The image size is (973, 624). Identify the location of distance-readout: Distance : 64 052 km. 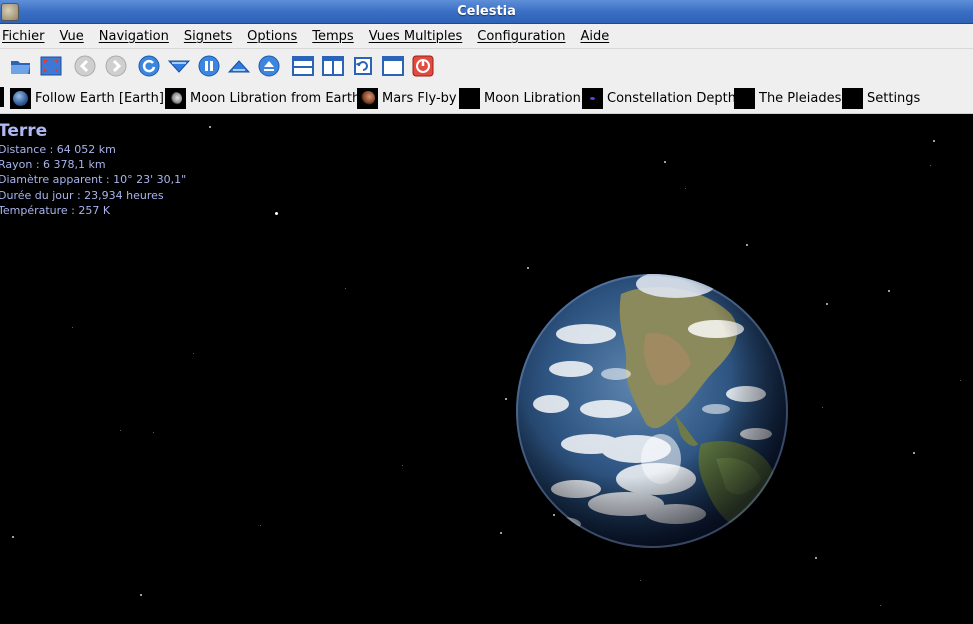
(58, 149).